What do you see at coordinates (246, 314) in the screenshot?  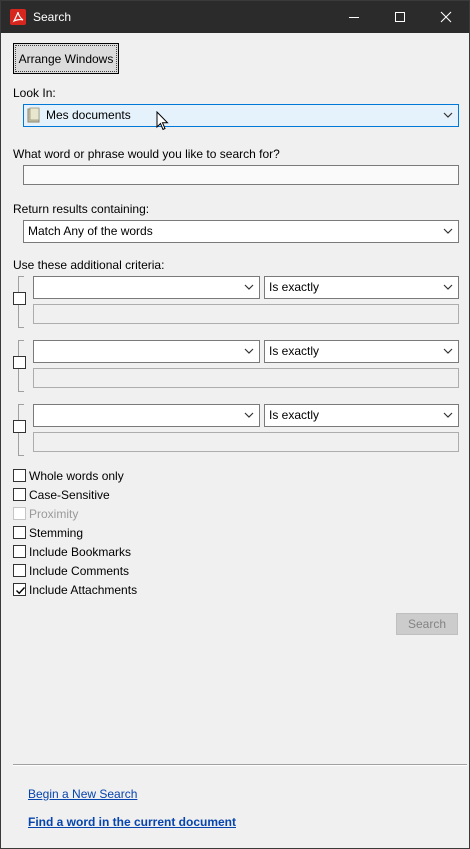 I see `criteria-1-value-input` at bounding box center [246, 314].